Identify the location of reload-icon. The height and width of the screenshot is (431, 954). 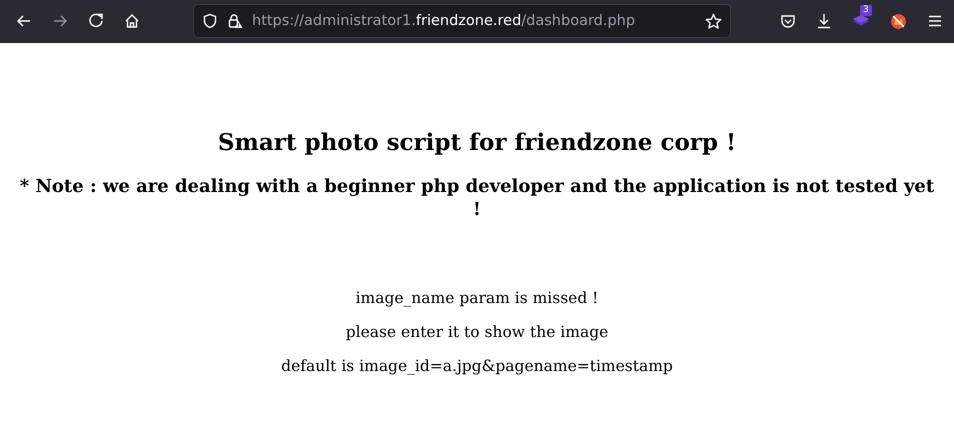
(96, 21).